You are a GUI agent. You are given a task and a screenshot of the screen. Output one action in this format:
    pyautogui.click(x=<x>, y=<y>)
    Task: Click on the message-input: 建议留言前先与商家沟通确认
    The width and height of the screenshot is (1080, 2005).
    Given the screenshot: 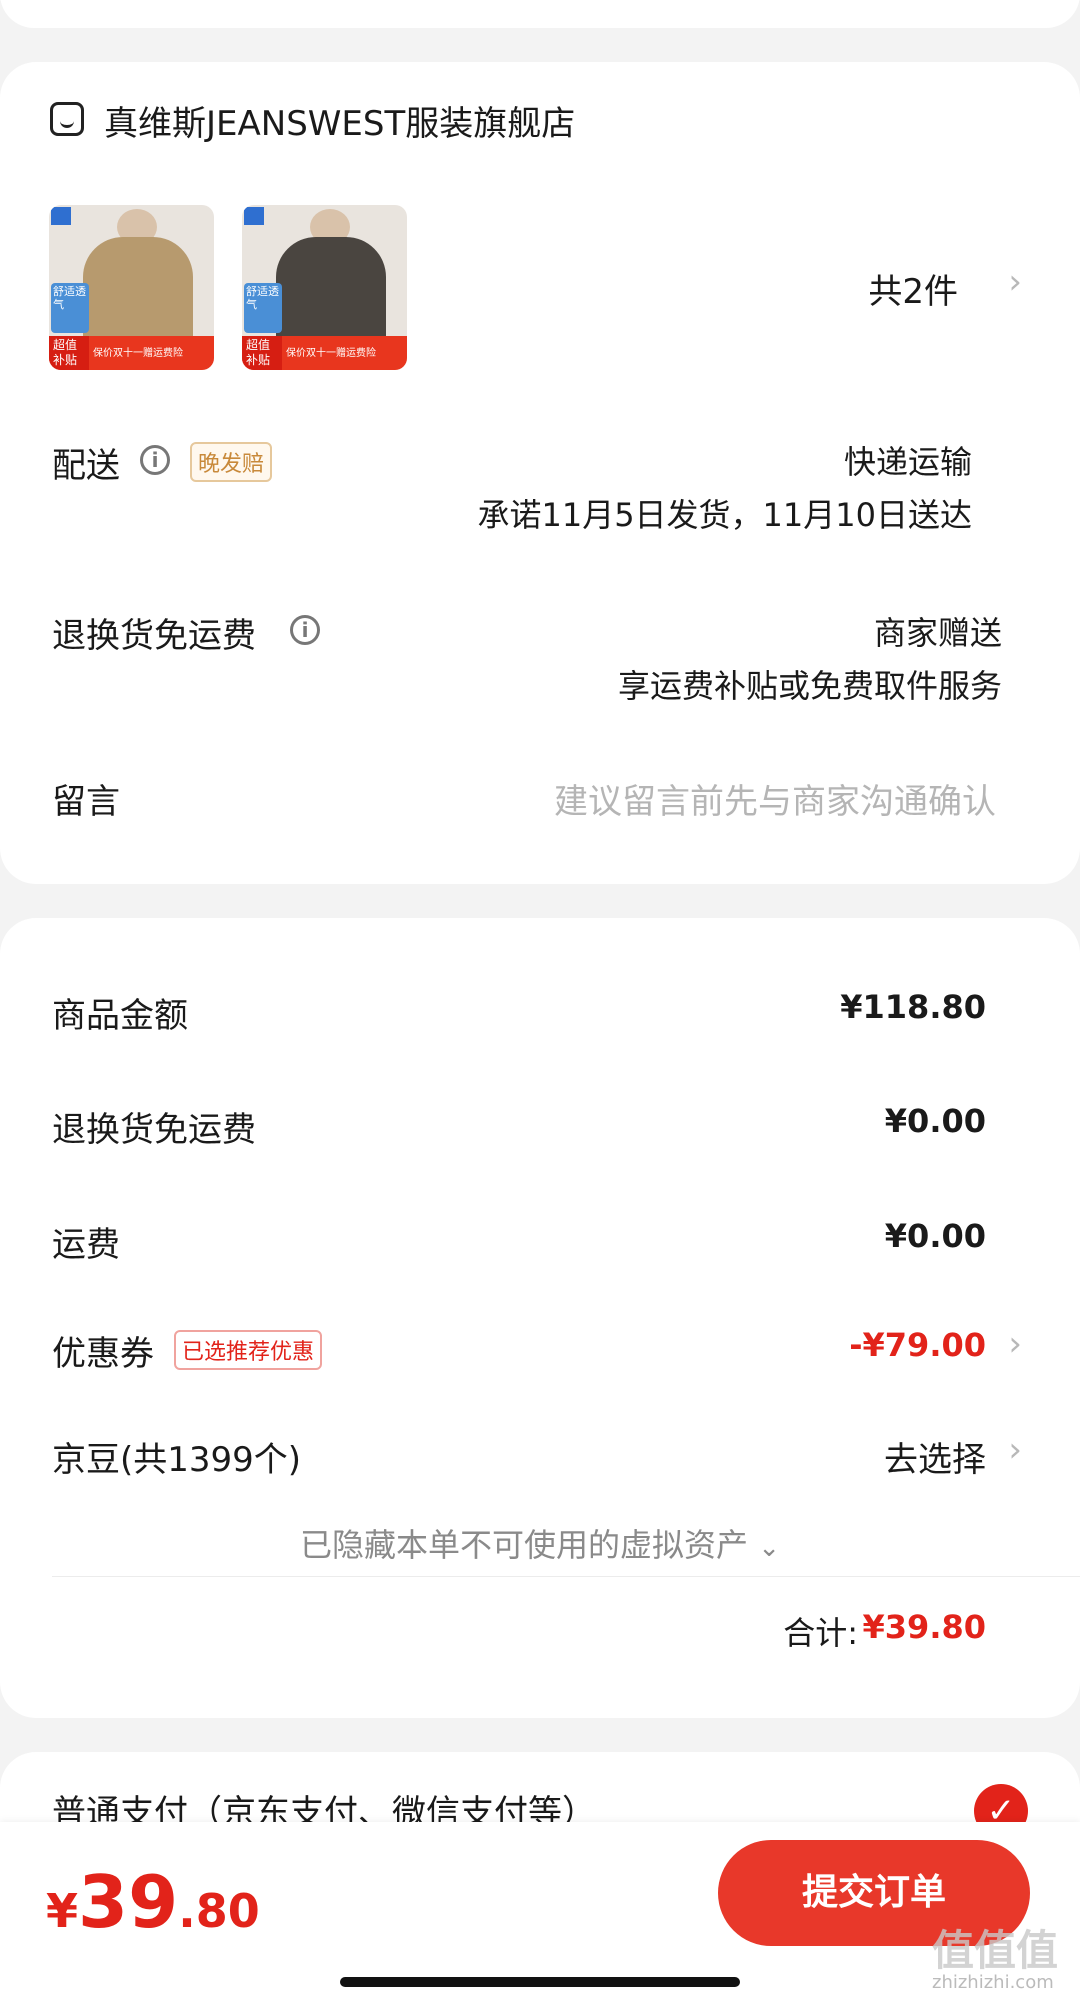 What is the action you would take?
    pyautogui.click(x=775, y=798)
    